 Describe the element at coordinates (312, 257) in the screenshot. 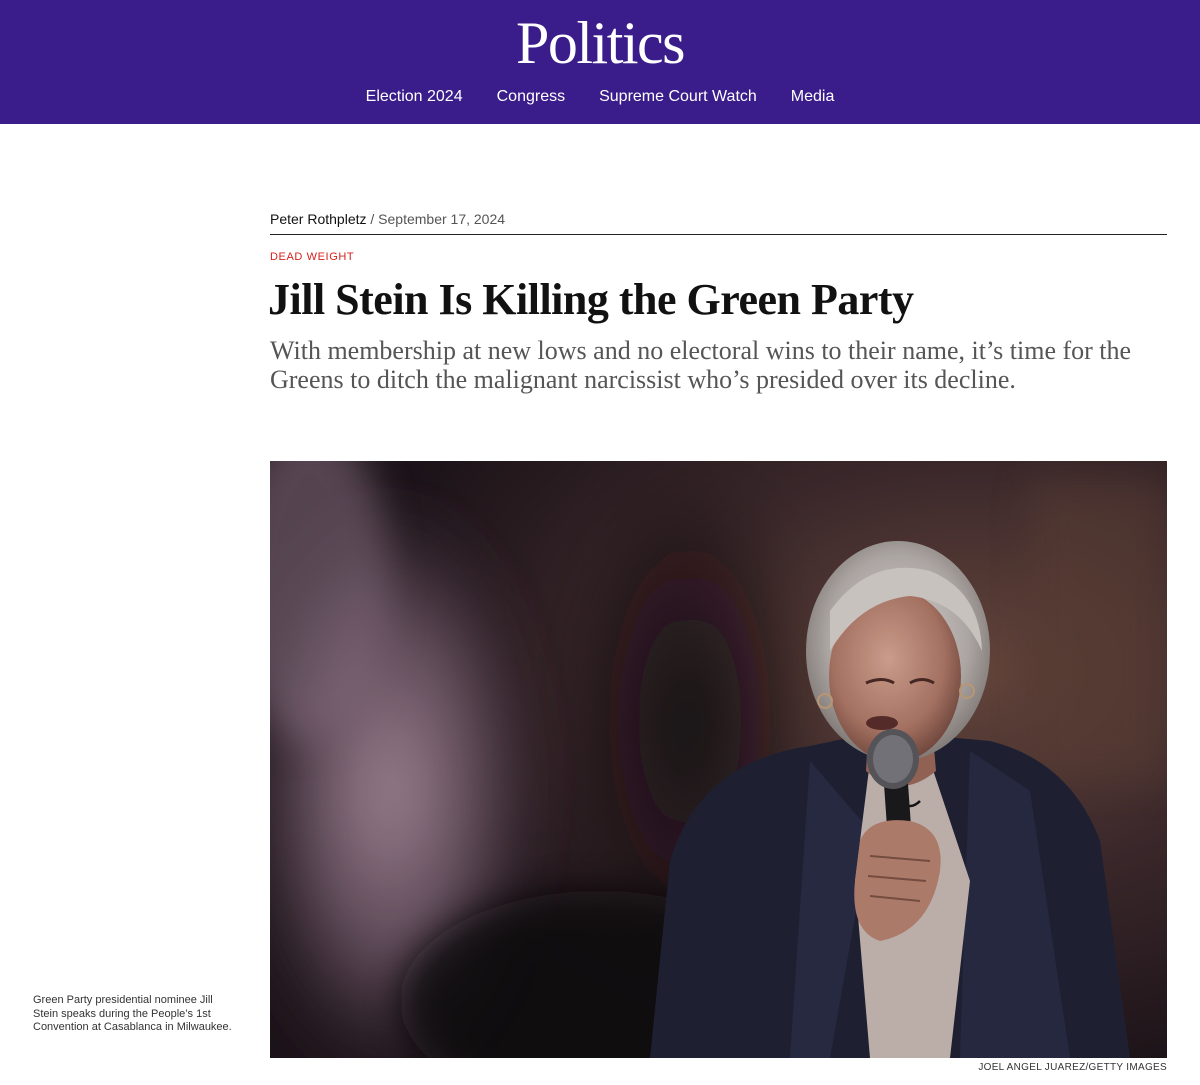

I see `article-kicker: DEAD WEIGHT` at that location.